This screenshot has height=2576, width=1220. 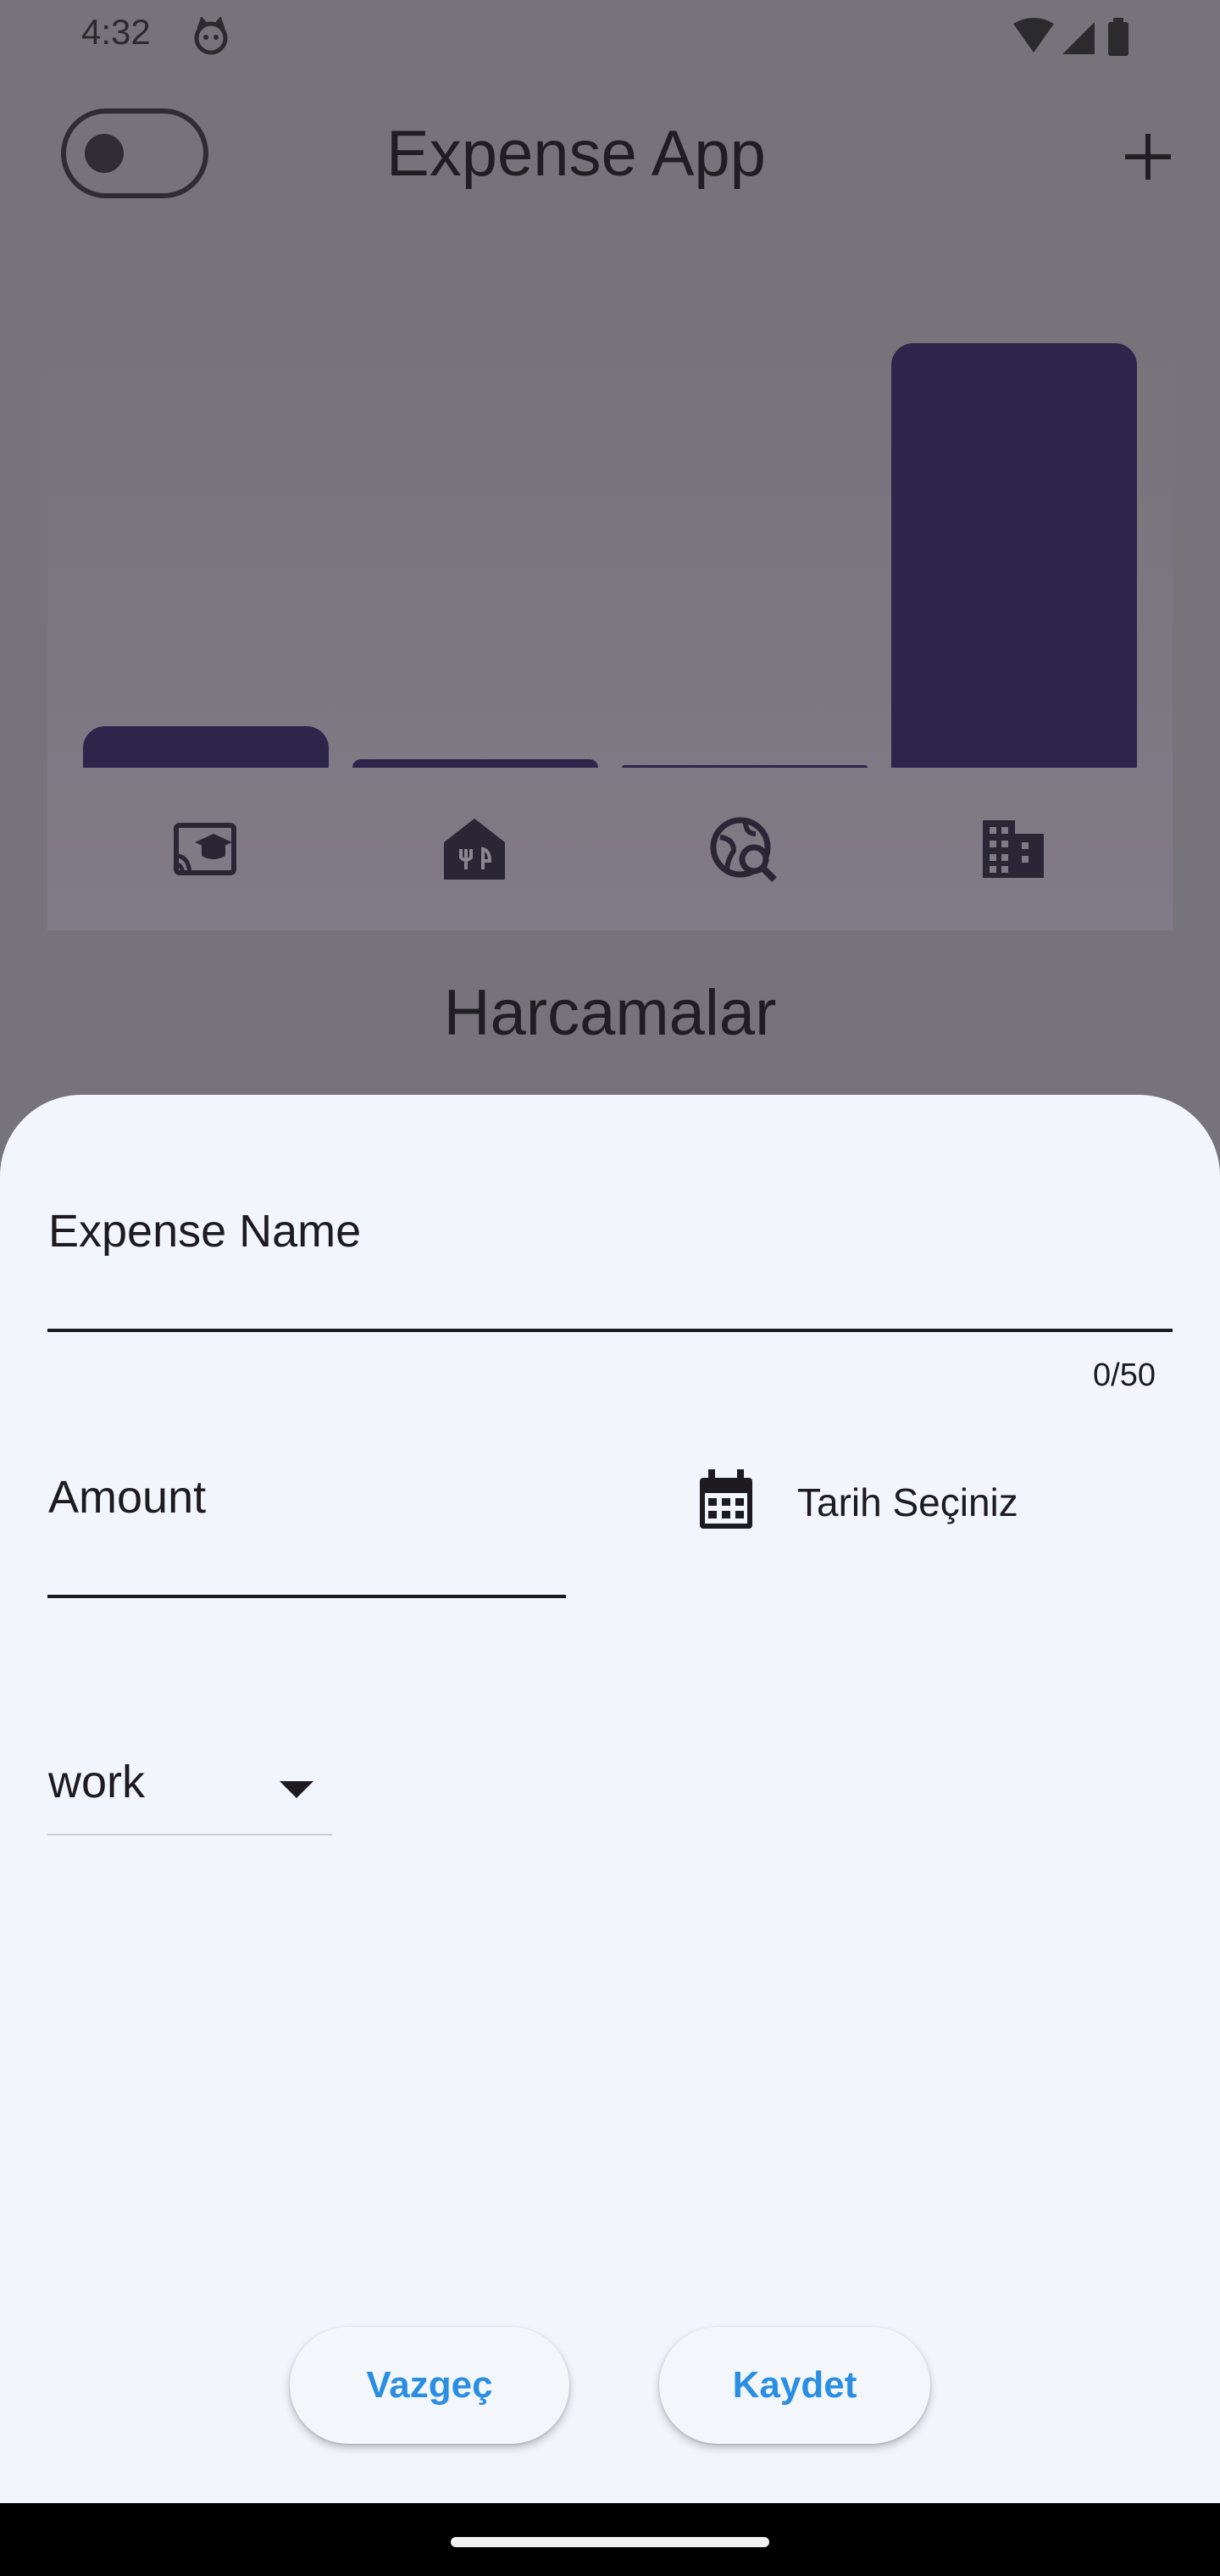 I want to click on expense-name-label: Expense Name, so click(x=205, y=1231).